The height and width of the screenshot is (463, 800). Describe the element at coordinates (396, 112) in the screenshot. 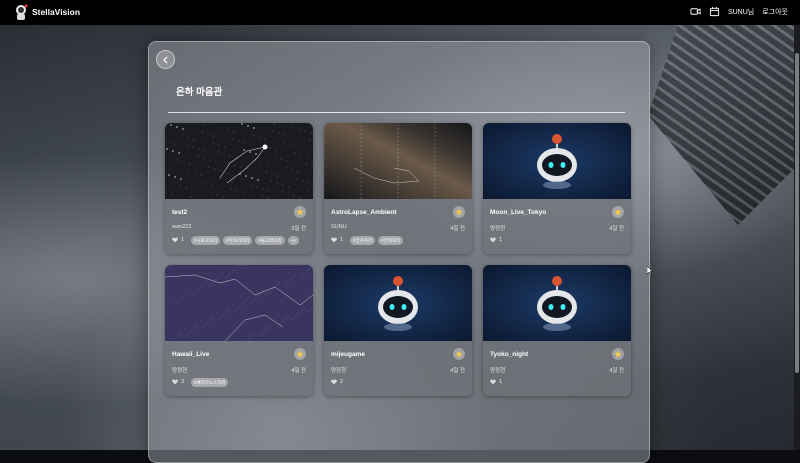

I see `title-divider` at that location.